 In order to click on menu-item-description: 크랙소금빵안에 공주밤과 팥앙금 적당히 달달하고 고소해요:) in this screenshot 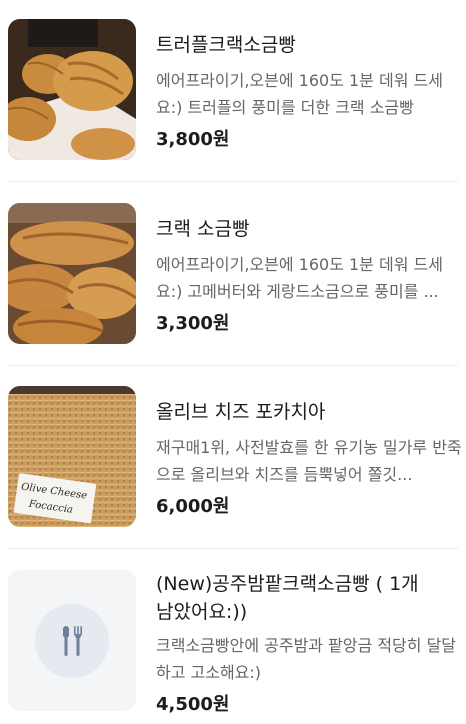, I will do `click(306, 659)`.